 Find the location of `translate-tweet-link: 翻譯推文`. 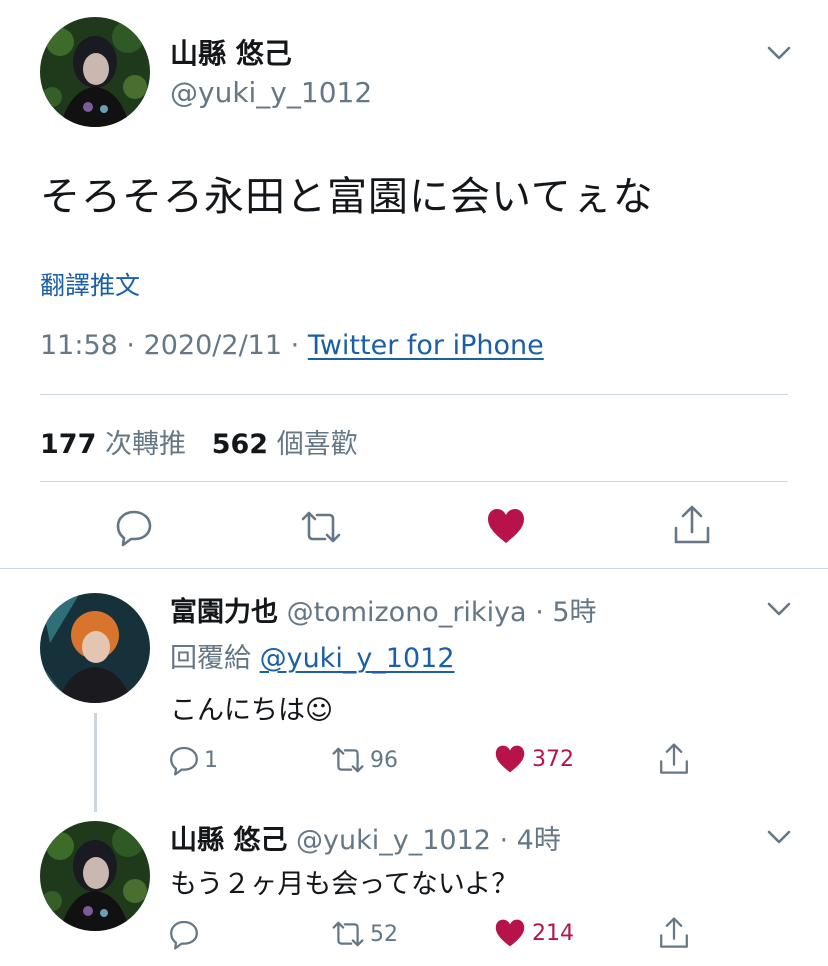

translate-tweet-link: 翻譯推文 is located at coordinates (90, 284).